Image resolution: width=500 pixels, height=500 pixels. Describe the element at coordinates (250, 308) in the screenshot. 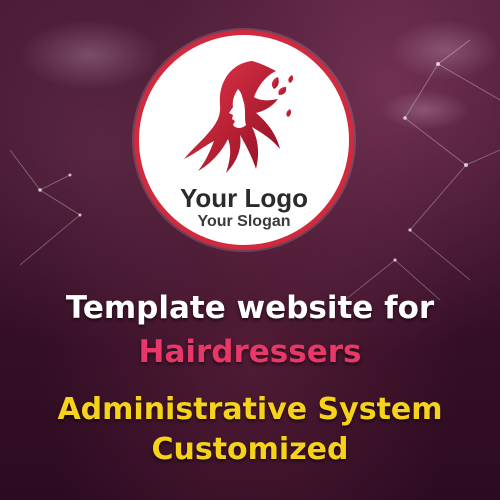

I see `headline-line-1: Template website for` at that location.